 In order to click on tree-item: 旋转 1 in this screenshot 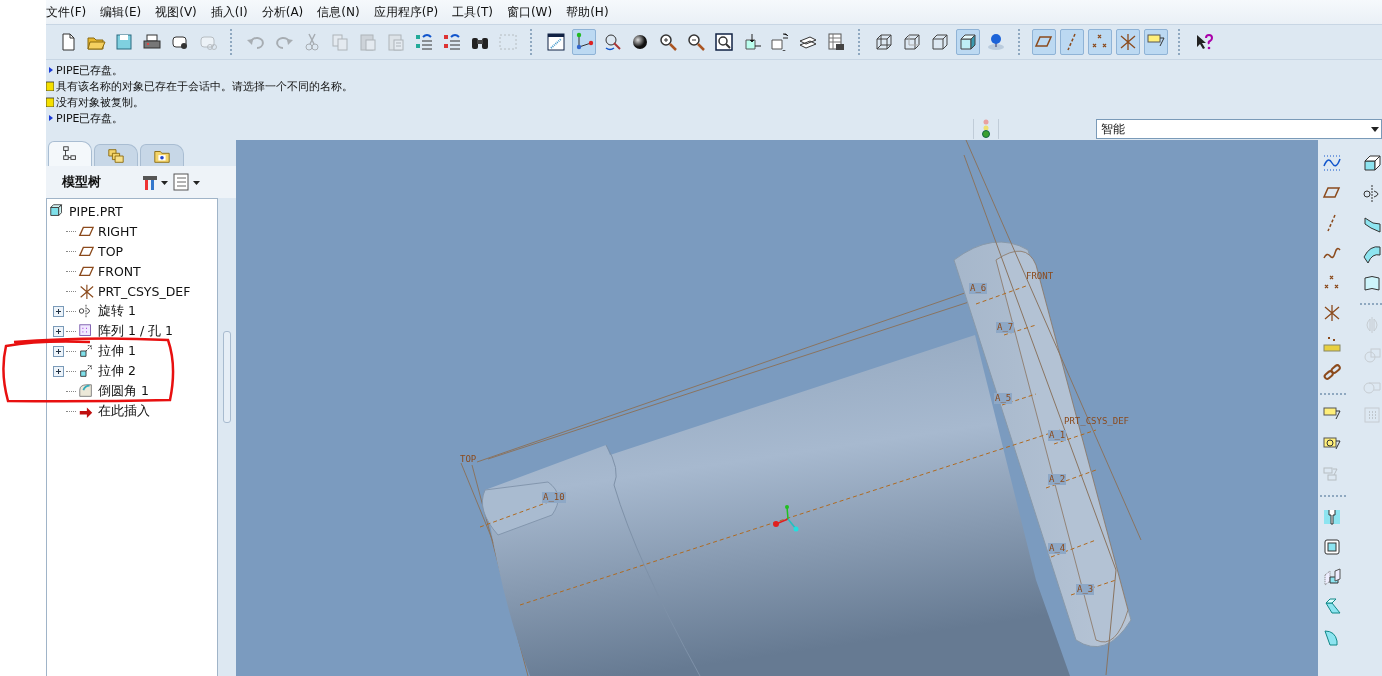, I will do `click(116, 311)`.